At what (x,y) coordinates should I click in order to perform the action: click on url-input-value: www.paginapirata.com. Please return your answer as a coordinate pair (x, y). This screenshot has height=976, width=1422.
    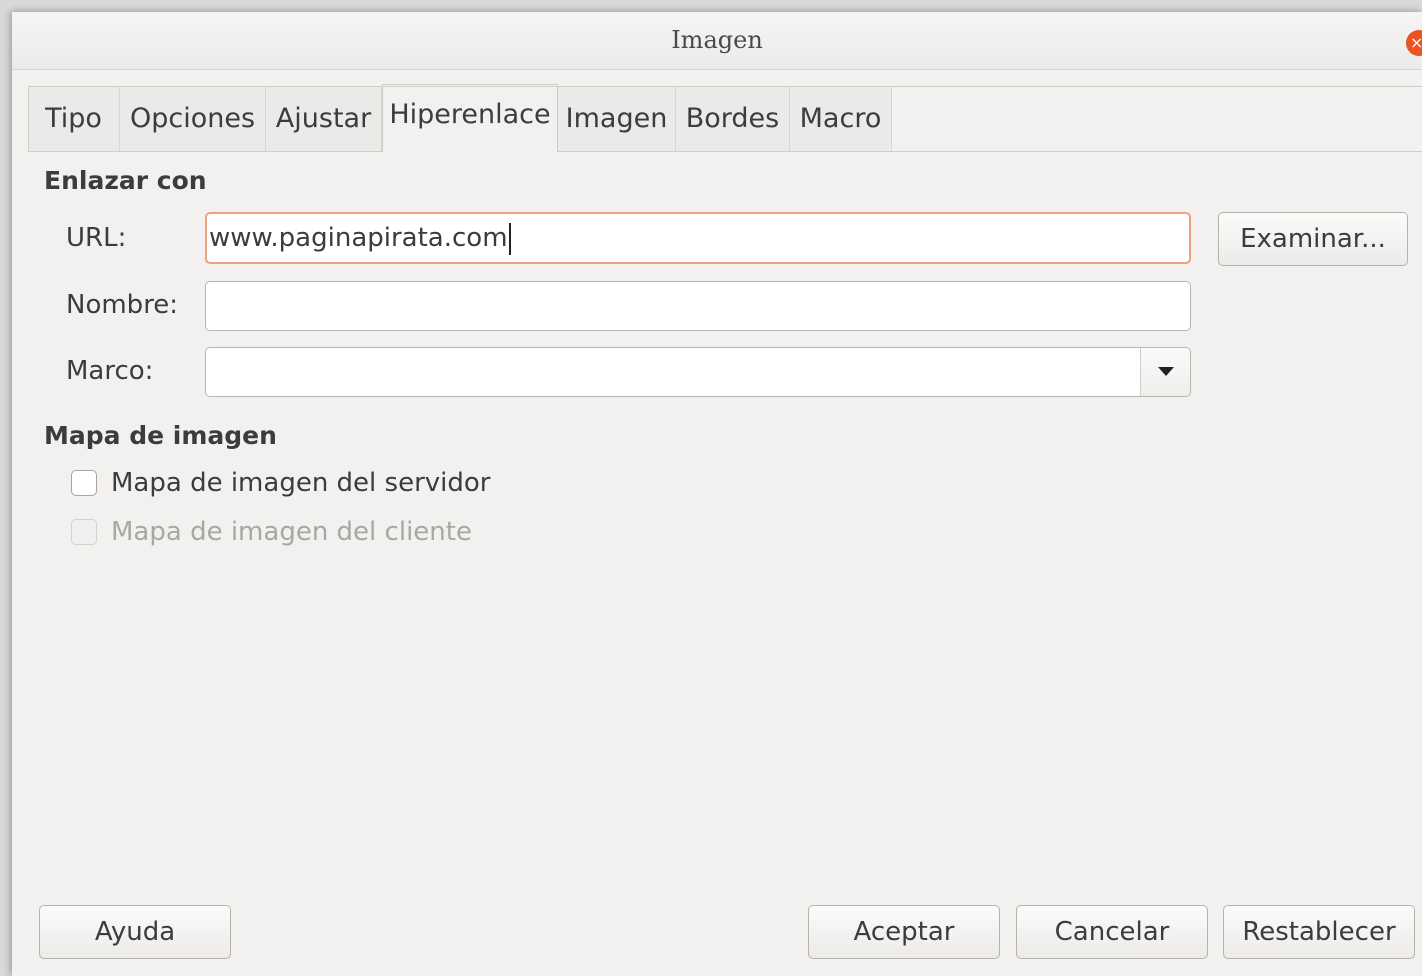
    Looking at the image, I should click on (358, 238).